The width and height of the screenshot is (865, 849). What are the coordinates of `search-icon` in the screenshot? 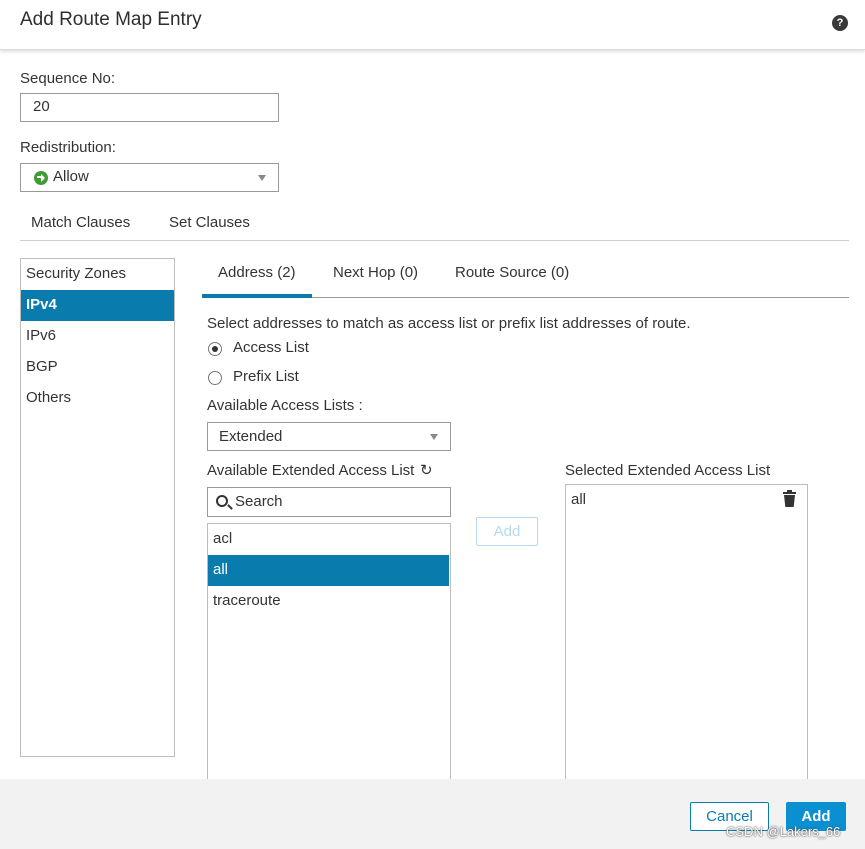 It's located at (222, 501).